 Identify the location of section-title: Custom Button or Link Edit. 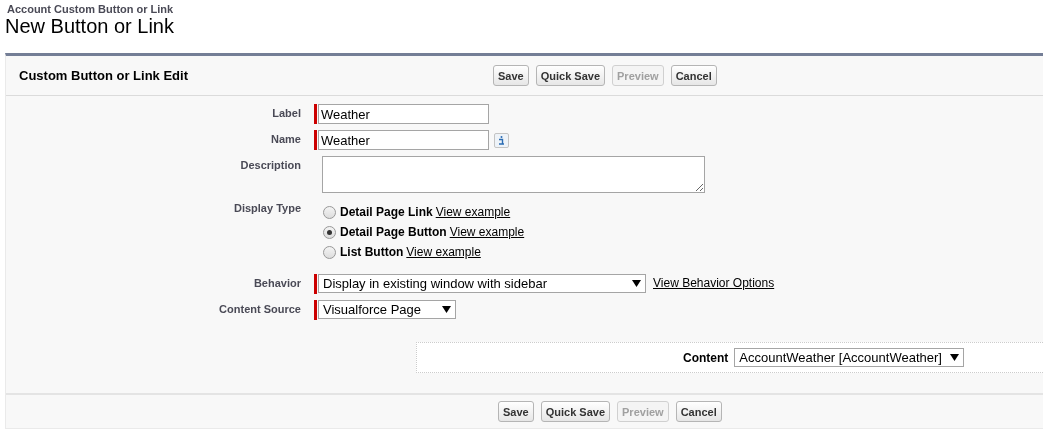
(104, 75).